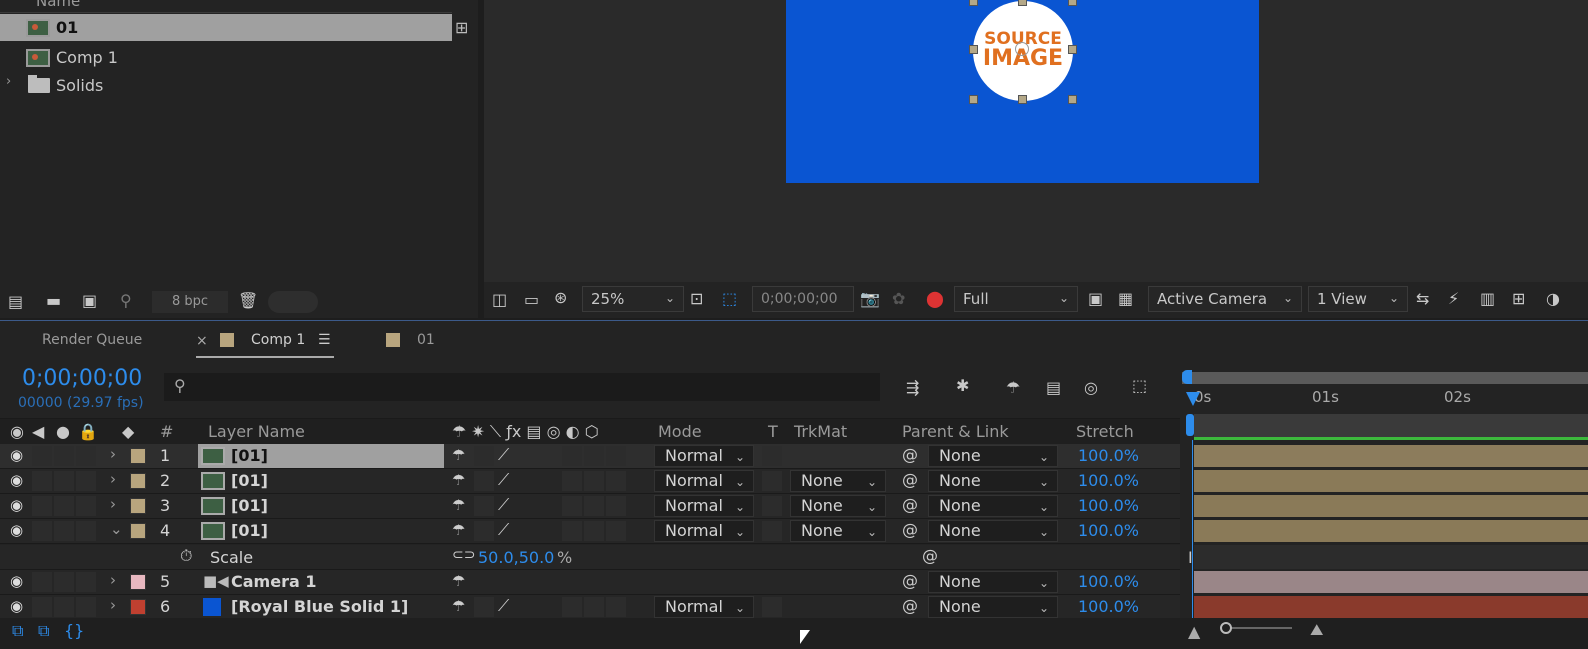 This screenshot has width=1588, height=649. What do you see at coordinates (43, 631) in the screenshot?
I see `transfer-controls-icon: ⧉` at bounding box center [43, 631].